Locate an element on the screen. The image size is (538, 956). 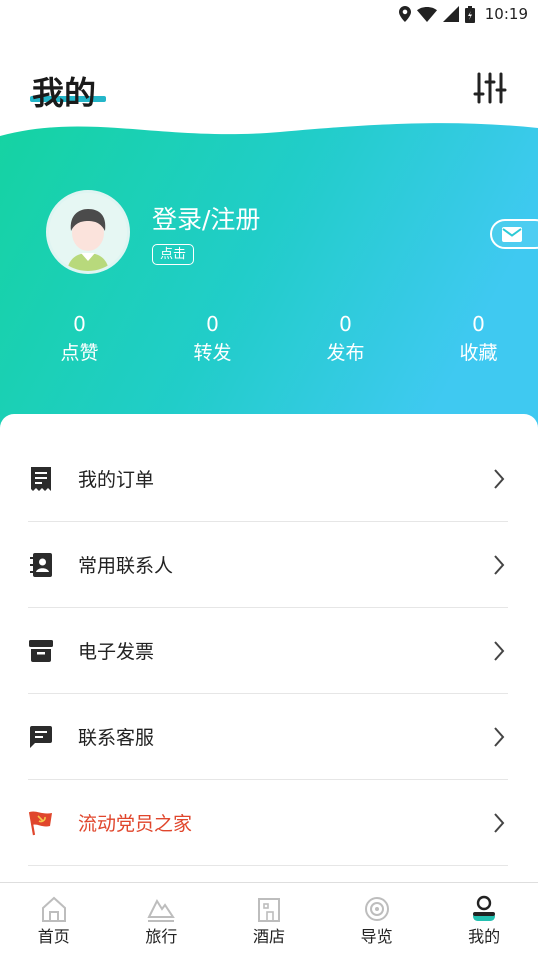
message-button is located at coordinates (514, 234).